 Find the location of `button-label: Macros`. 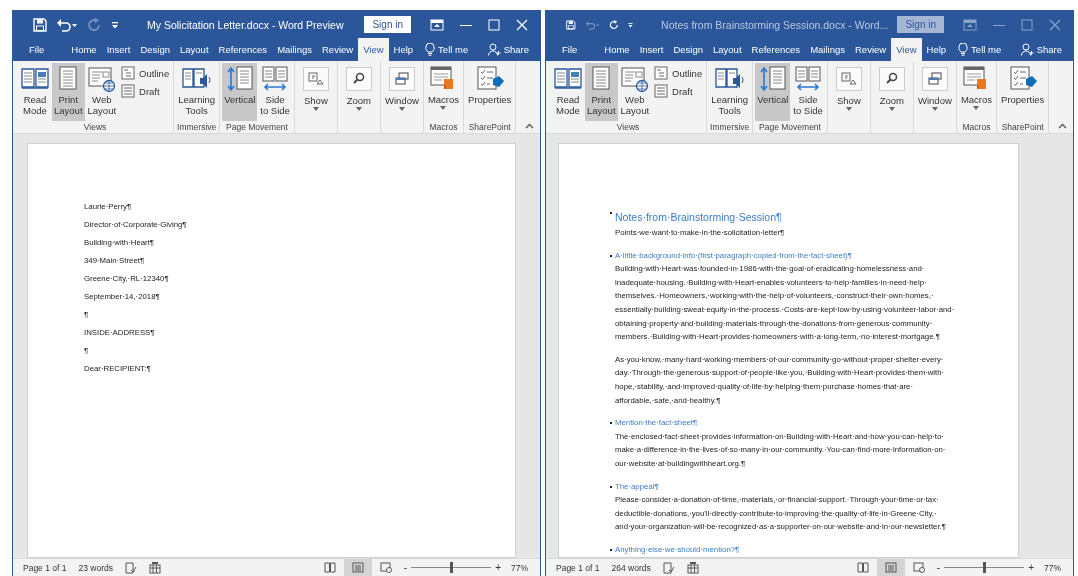

button-label: Macros is located at coordinates (976, 99).